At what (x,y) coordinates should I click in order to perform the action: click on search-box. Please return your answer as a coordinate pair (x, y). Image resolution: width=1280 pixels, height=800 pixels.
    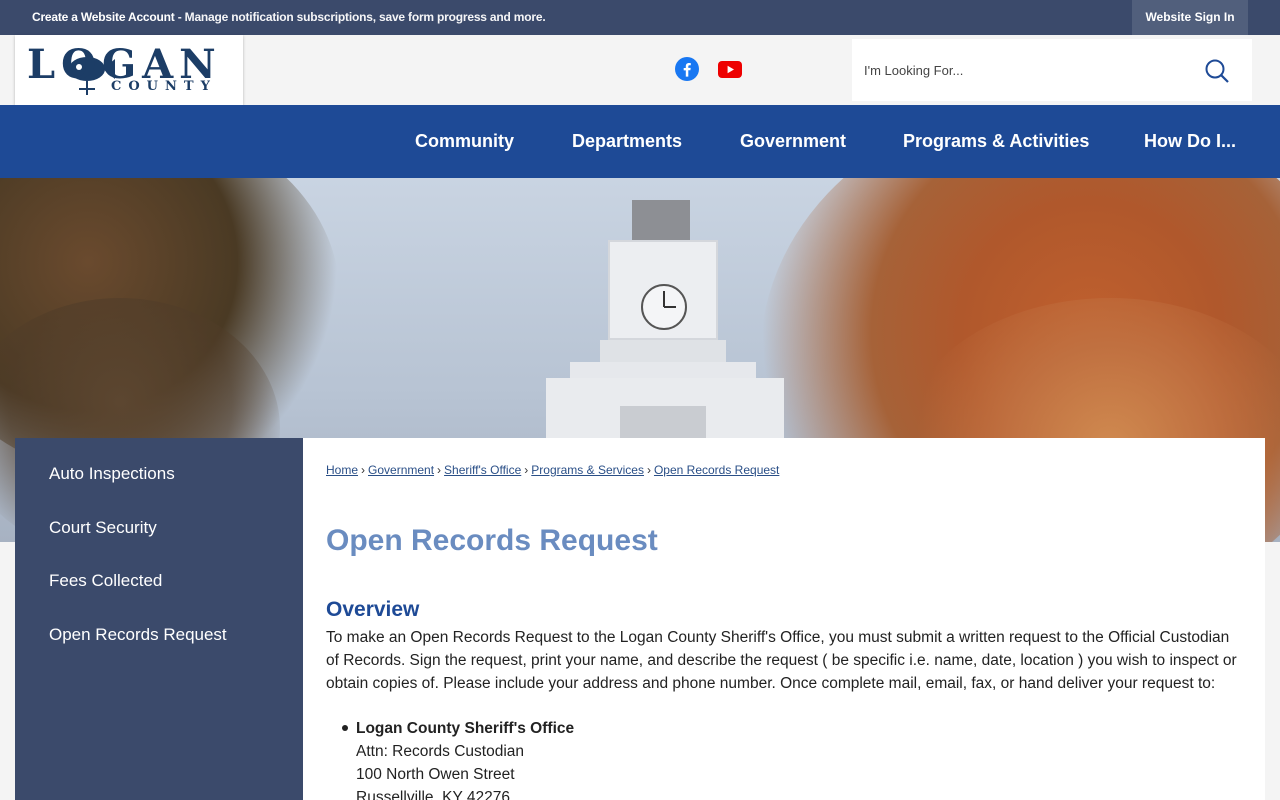
    Looking at the image, I should click on (1052, 70).